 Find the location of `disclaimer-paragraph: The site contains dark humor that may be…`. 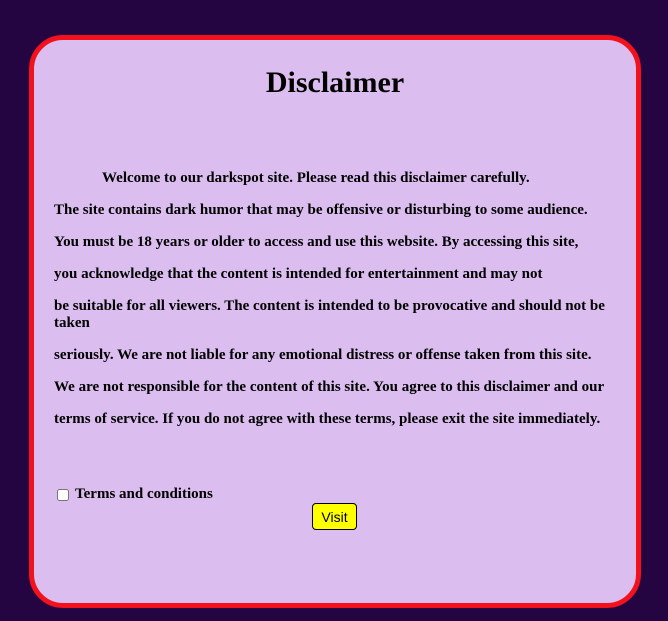

disclaimer-paragraph: The site contains dark humor that may be… is located at coordinates (321, 210).